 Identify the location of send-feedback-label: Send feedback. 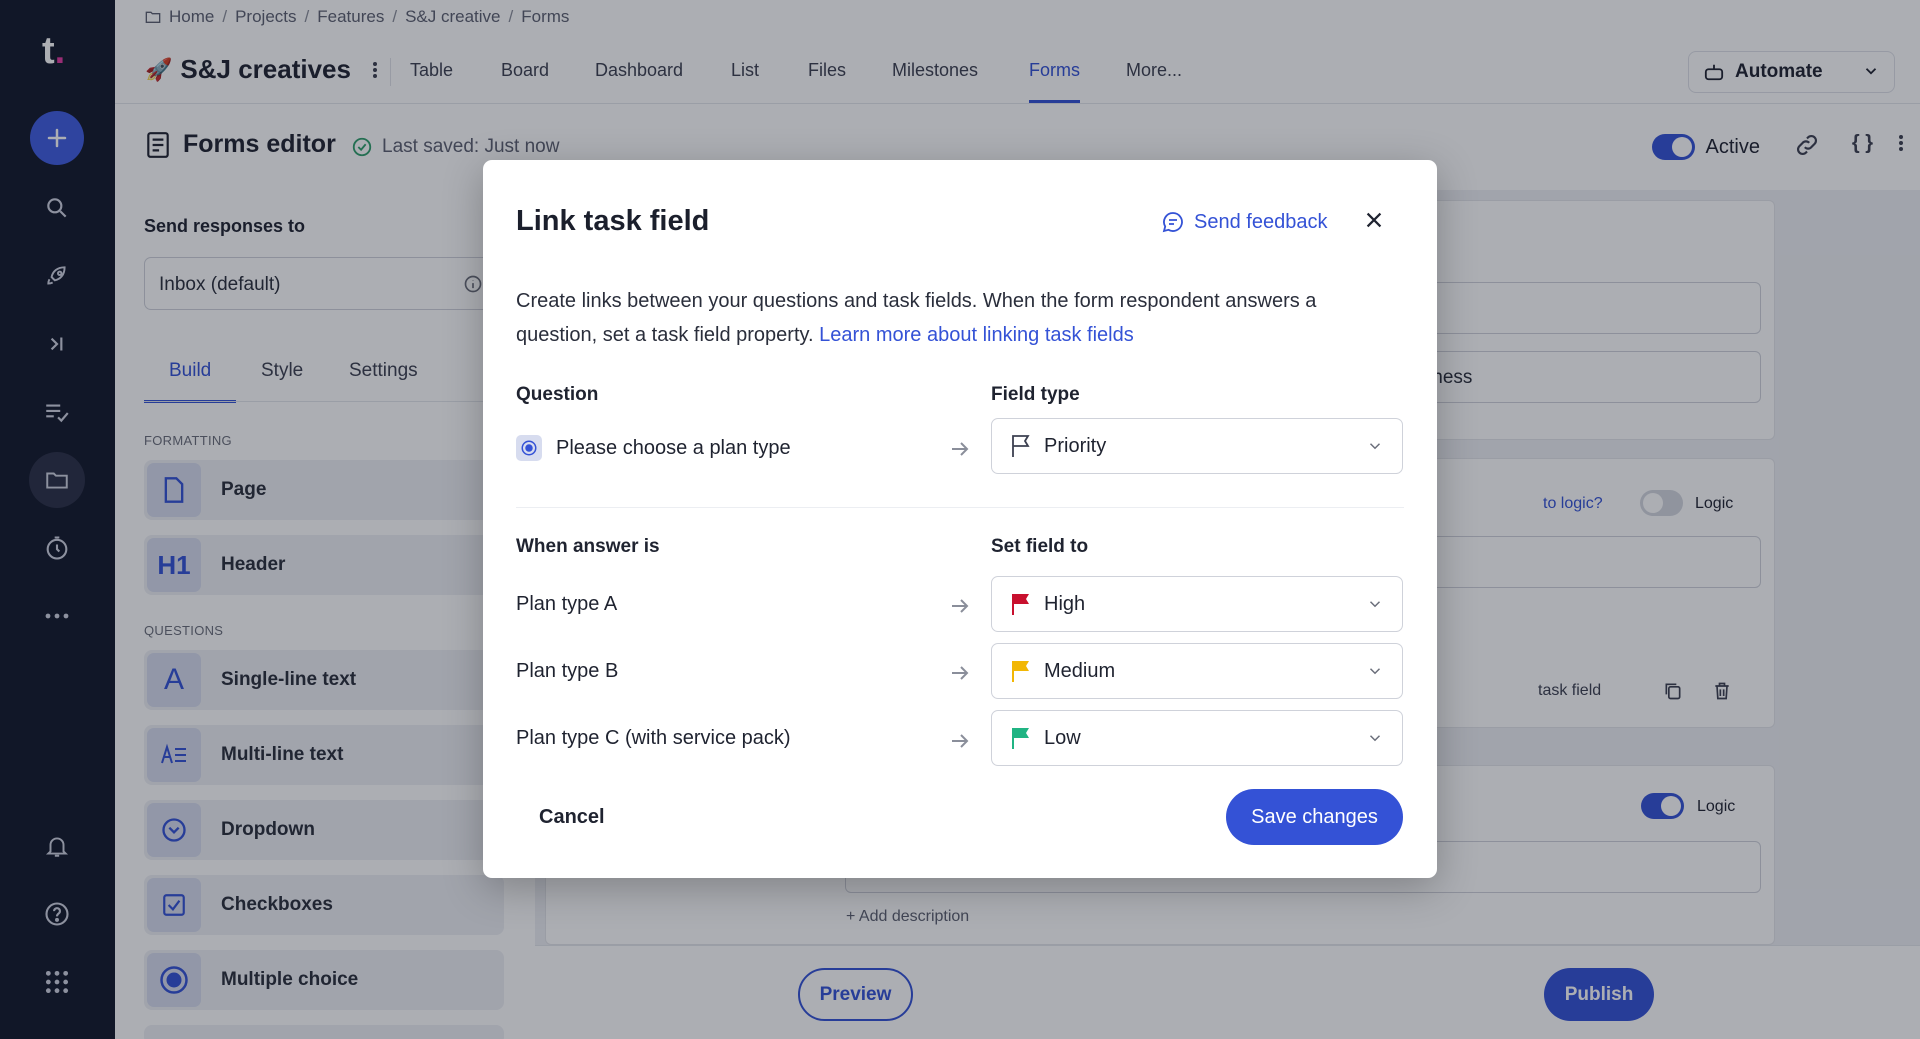
(1261, 221).